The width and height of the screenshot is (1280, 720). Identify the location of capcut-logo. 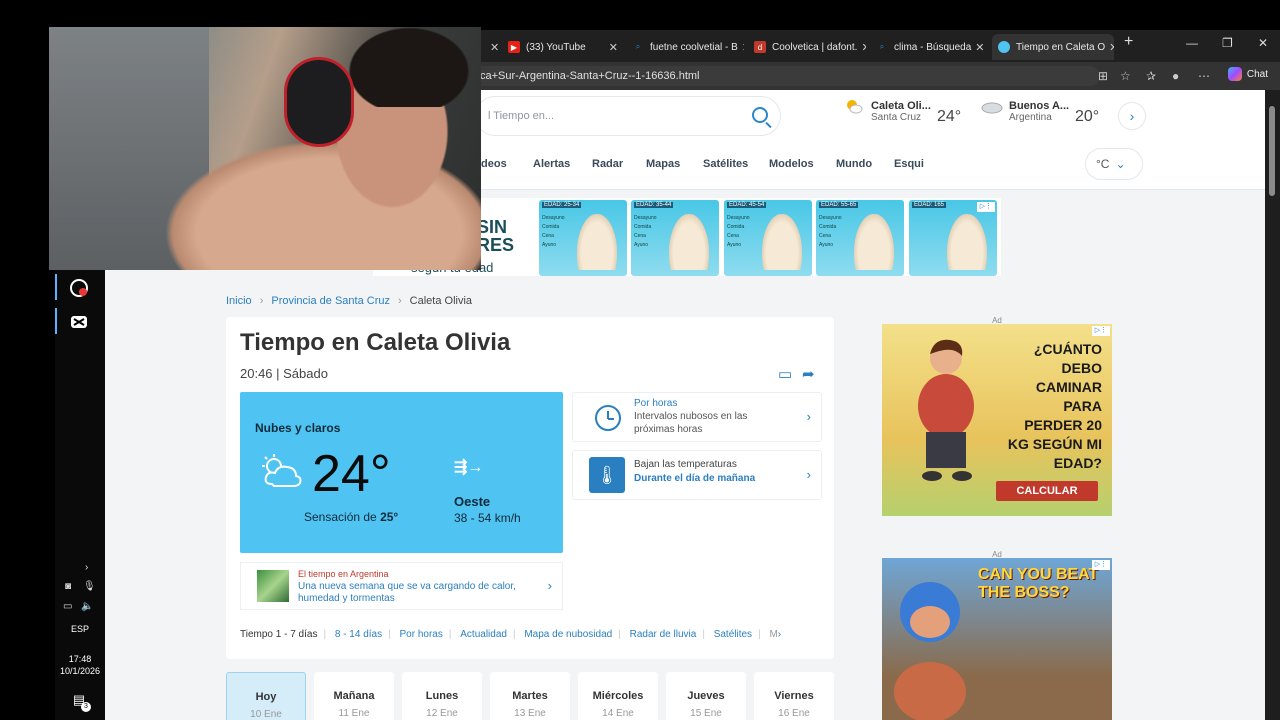
(79, 322).